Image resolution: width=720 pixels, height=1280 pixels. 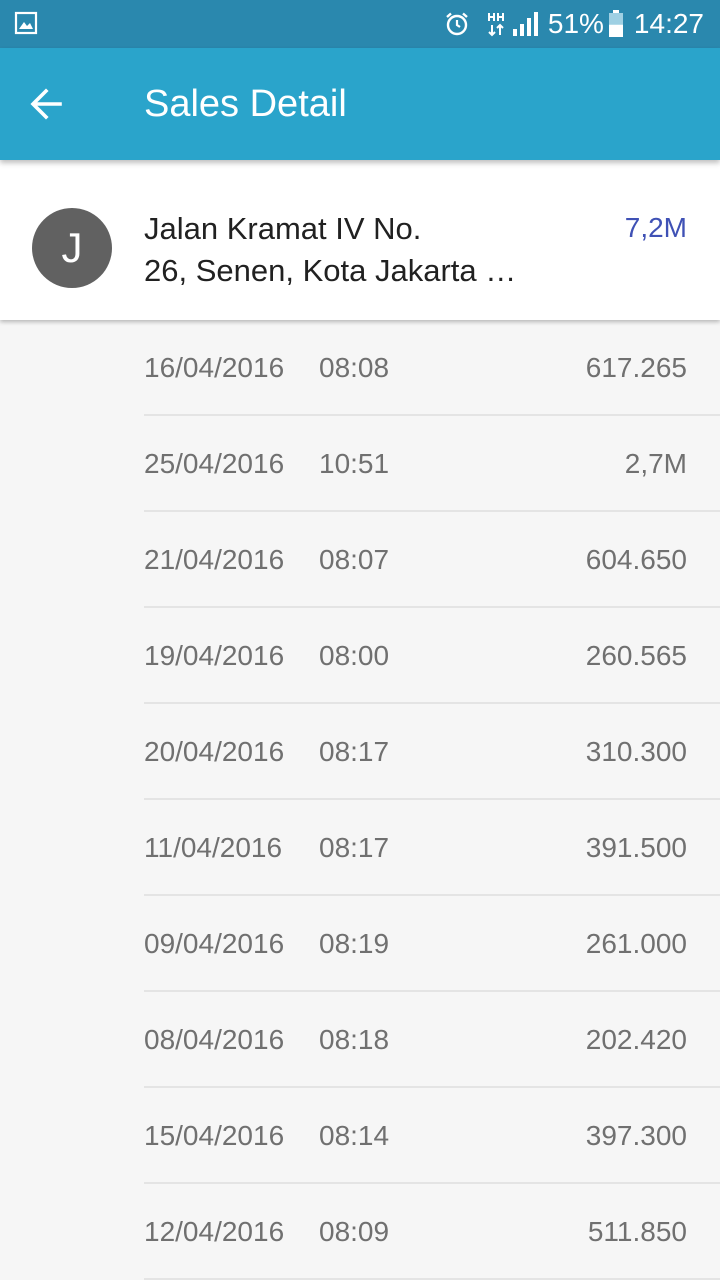 I want to click on battery-percent: 51%, so click(x=575, y=23).